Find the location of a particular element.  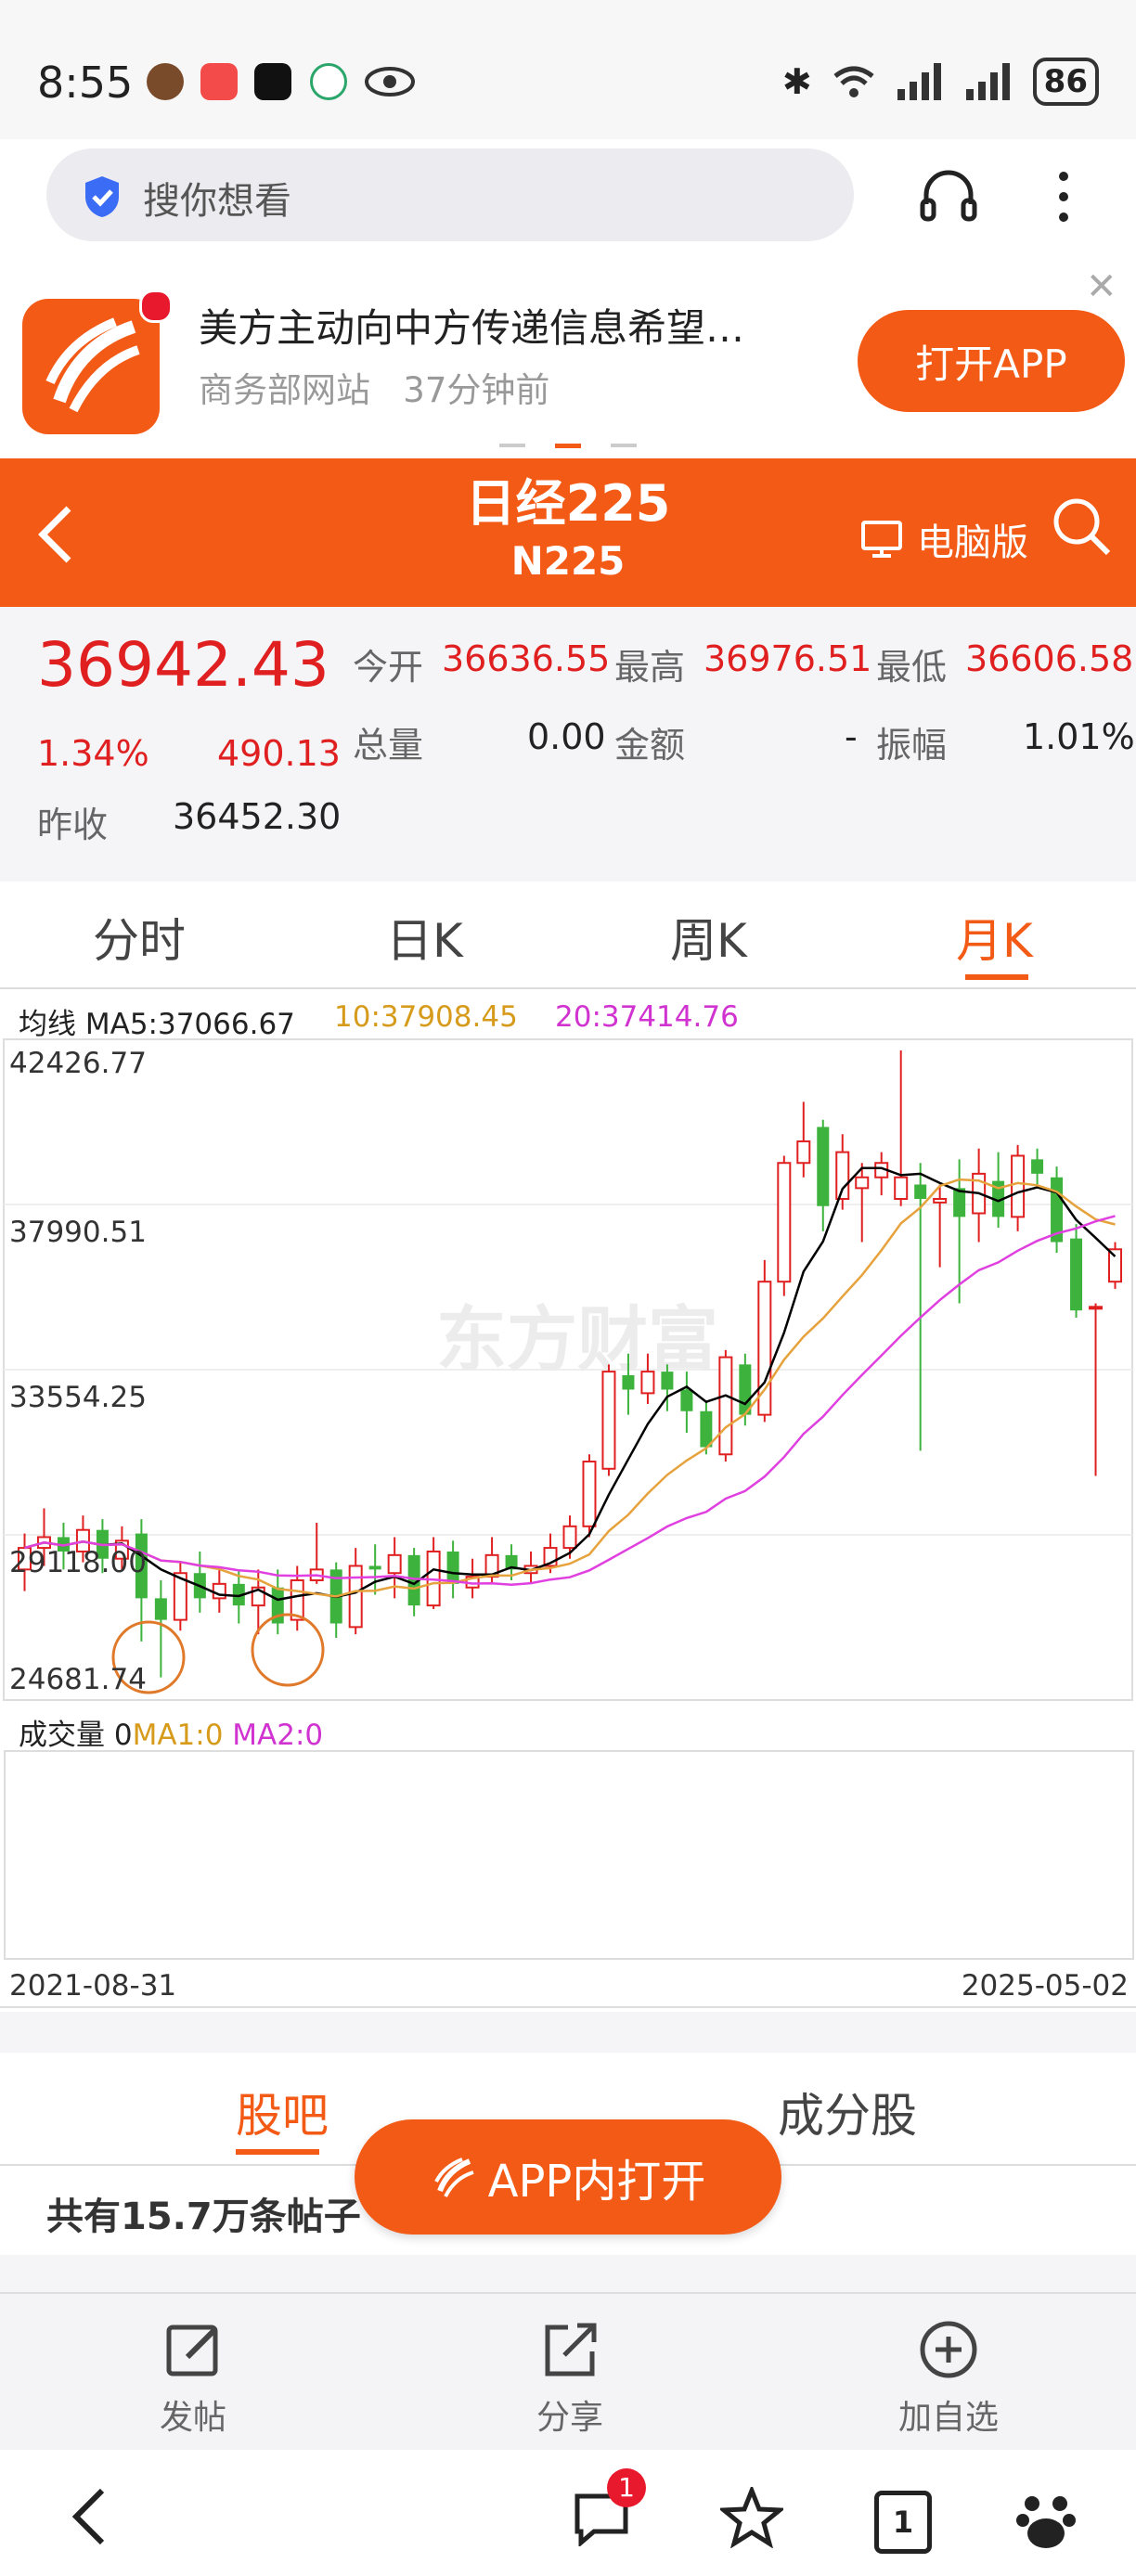

huawei-app-icon is located at coordinates (219, 82).